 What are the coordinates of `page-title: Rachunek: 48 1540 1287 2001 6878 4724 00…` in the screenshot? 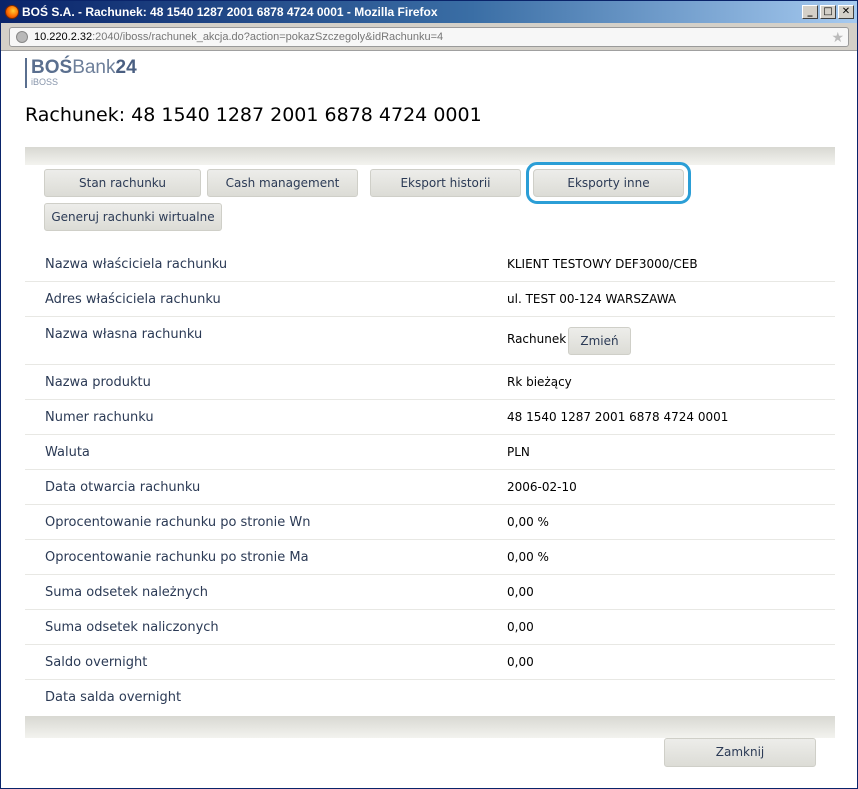 It's located at (253, 115).